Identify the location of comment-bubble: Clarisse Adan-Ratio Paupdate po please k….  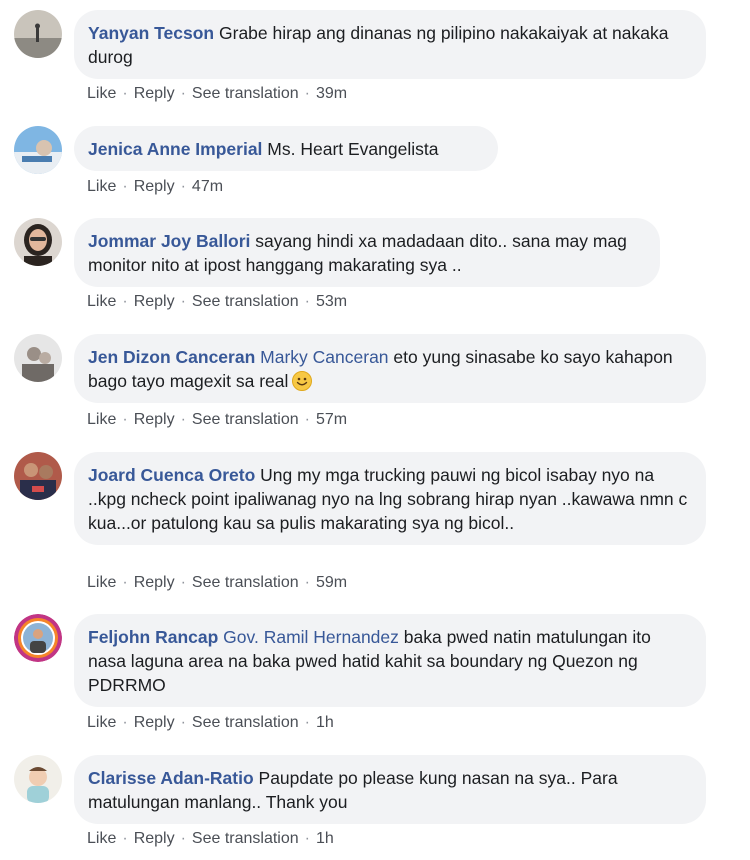
(390, 789).